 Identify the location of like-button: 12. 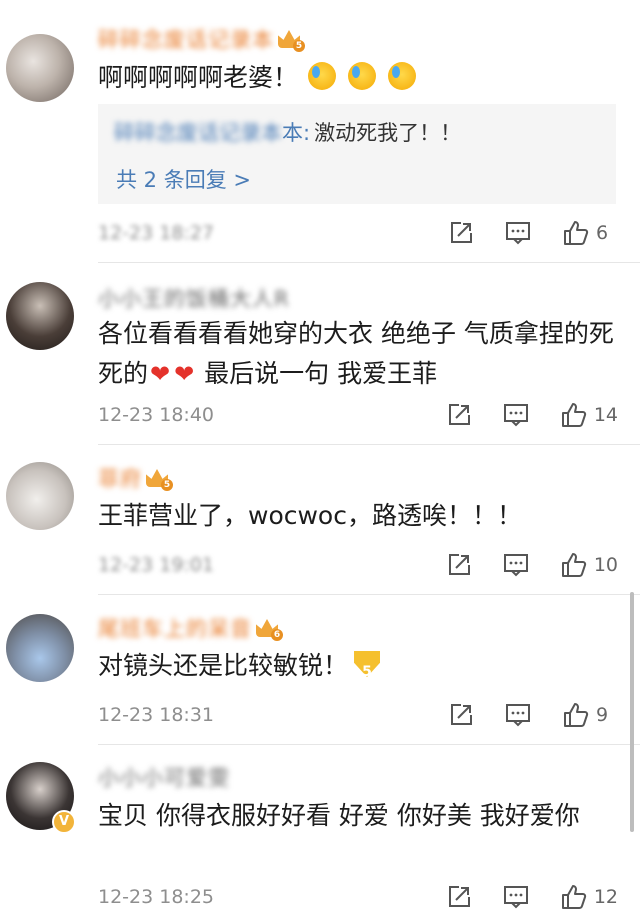
(589, 897).